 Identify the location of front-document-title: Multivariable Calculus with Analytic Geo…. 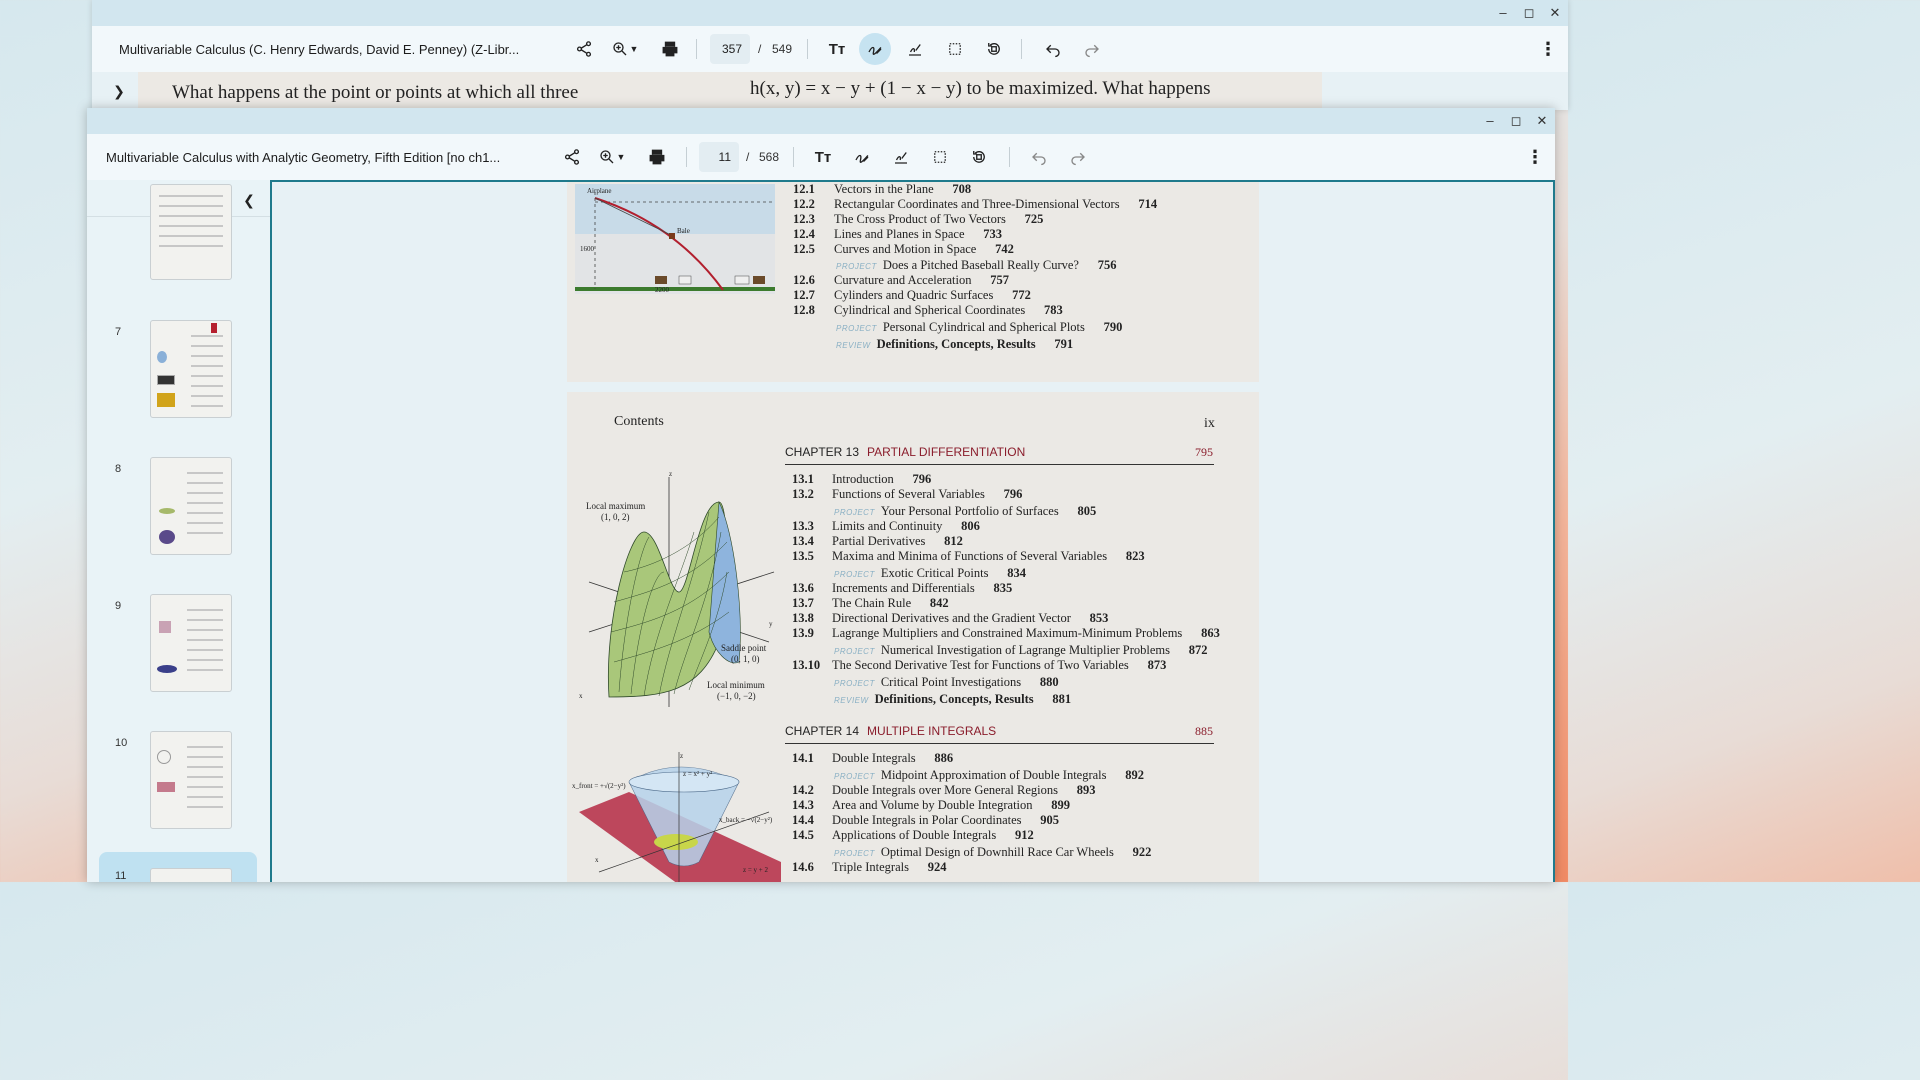
(303, 157).